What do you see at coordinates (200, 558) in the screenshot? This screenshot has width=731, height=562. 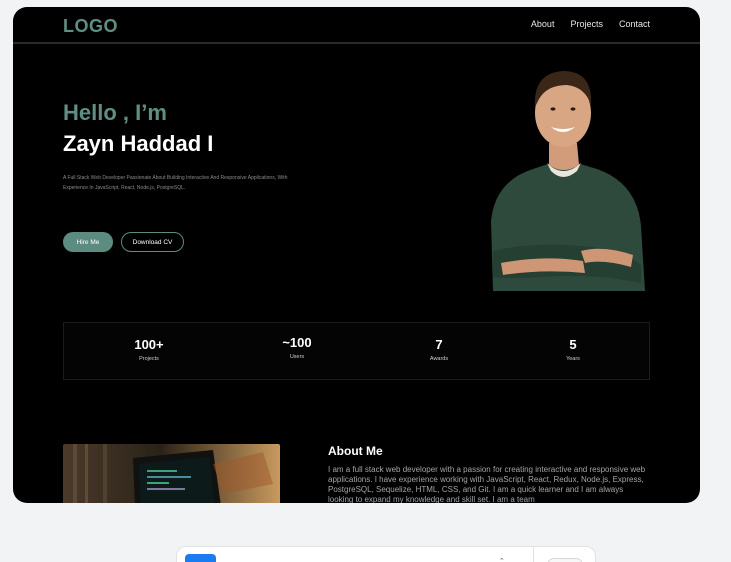 I see `app-icon` at bounding box center [200, 558].